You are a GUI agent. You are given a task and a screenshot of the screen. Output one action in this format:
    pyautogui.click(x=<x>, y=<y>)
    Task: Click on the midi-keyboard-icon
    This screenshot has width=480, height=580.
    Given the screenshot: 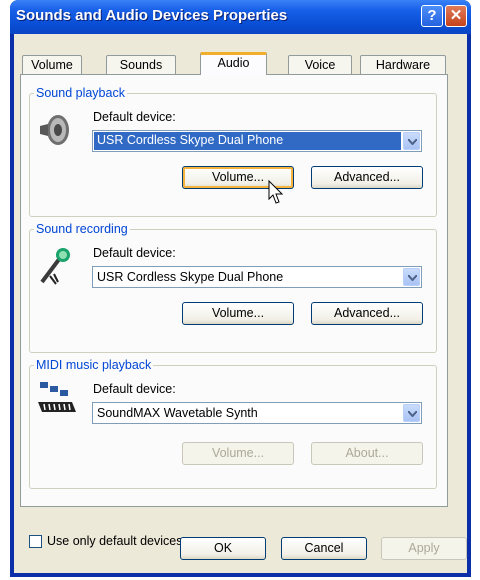 What is the action you would take?
    pyautogui.click(x=57, y=397)
    